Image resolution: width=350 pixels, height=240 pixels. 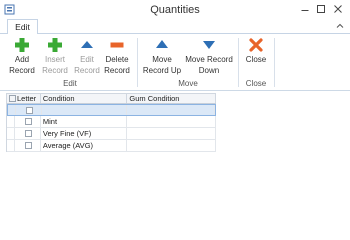 I want to click on table-row: Mint, so click(x=111, y=122).